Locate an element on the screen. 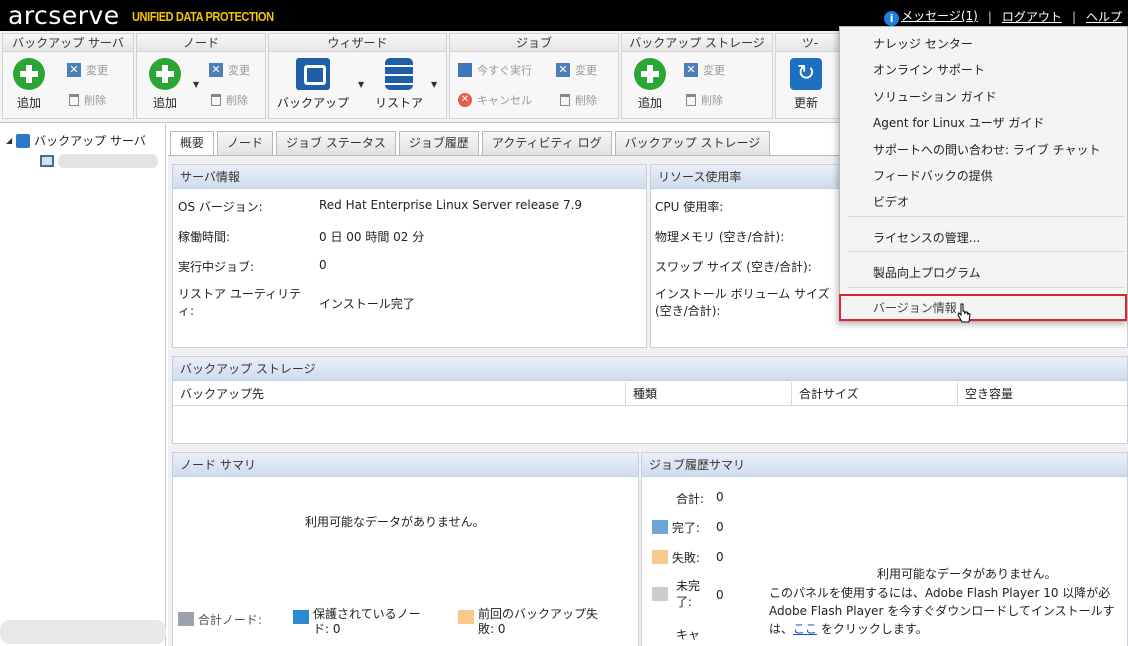 This screenshot has height=646, width=1128. backup-storage-group: バックアップ ストレージ 追加 ✕ 変更 削除 is located at coordinates (697, 76).